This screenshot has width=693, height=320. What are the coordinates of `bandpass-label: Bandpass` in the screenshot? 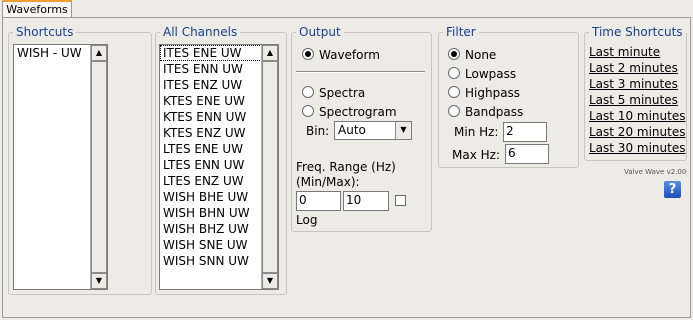 It's located at (494, 112).